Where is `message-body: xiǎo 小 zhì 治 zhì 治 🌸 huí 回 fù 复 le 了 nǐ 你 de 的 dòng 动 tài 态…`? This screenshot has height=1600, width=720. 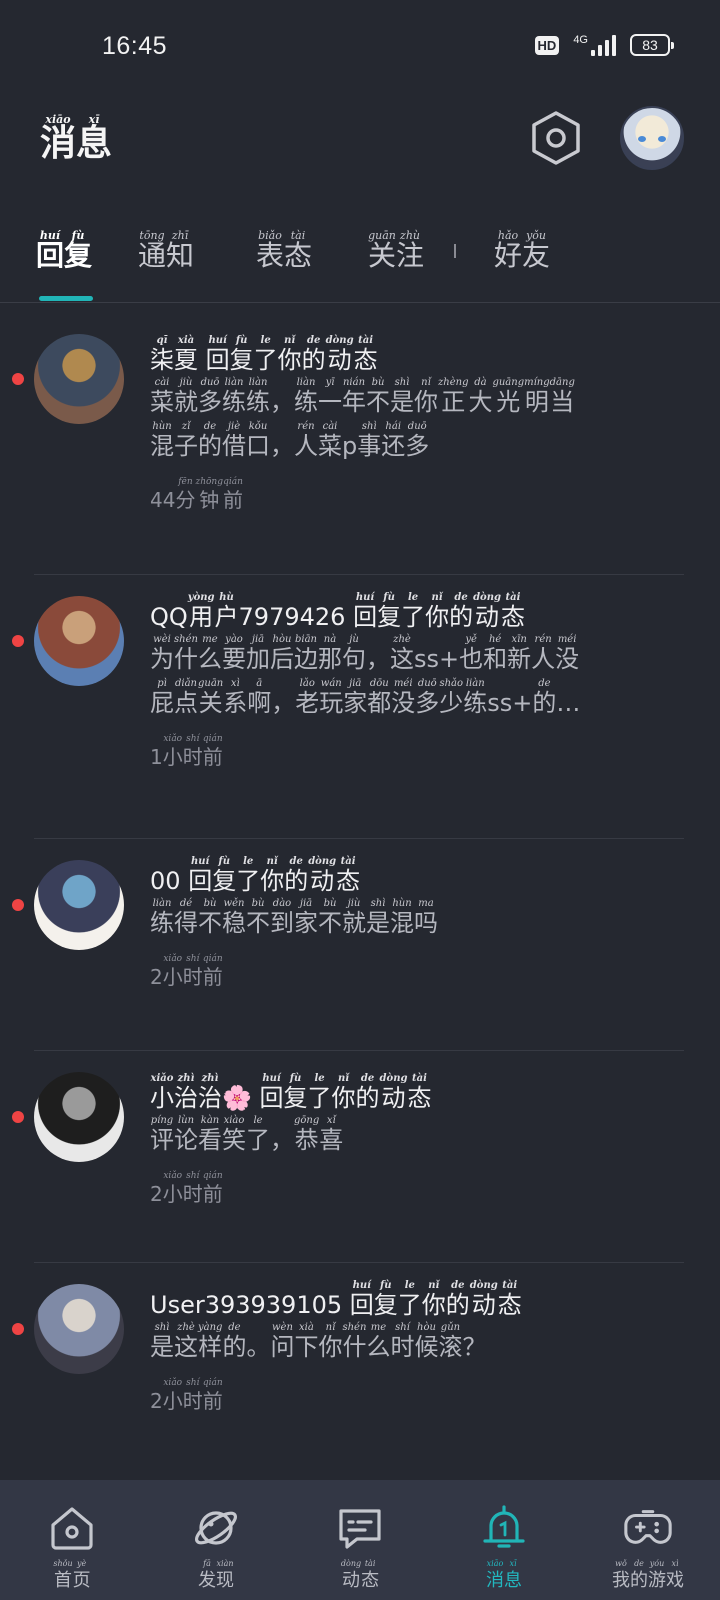 message-body: xiǎo 小 zhì 治 zhì 治 🌸 huí 回 fù 复 le 了 nǐ 你 de 的 dòng 动 tài 态… is located at coordinates (420, 1136).